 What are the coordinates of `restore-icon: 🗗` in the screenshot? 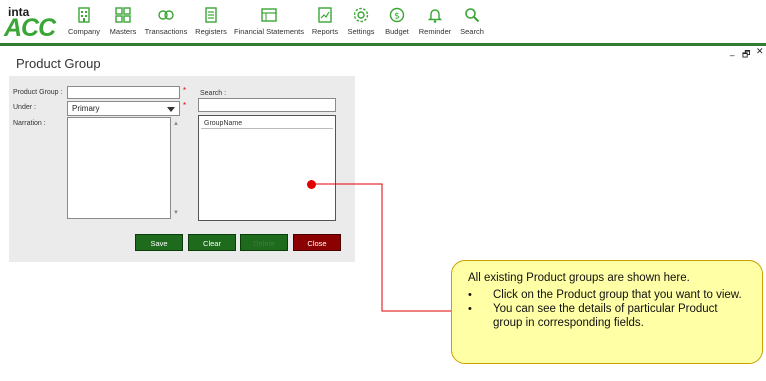 It's located at (746, 55).